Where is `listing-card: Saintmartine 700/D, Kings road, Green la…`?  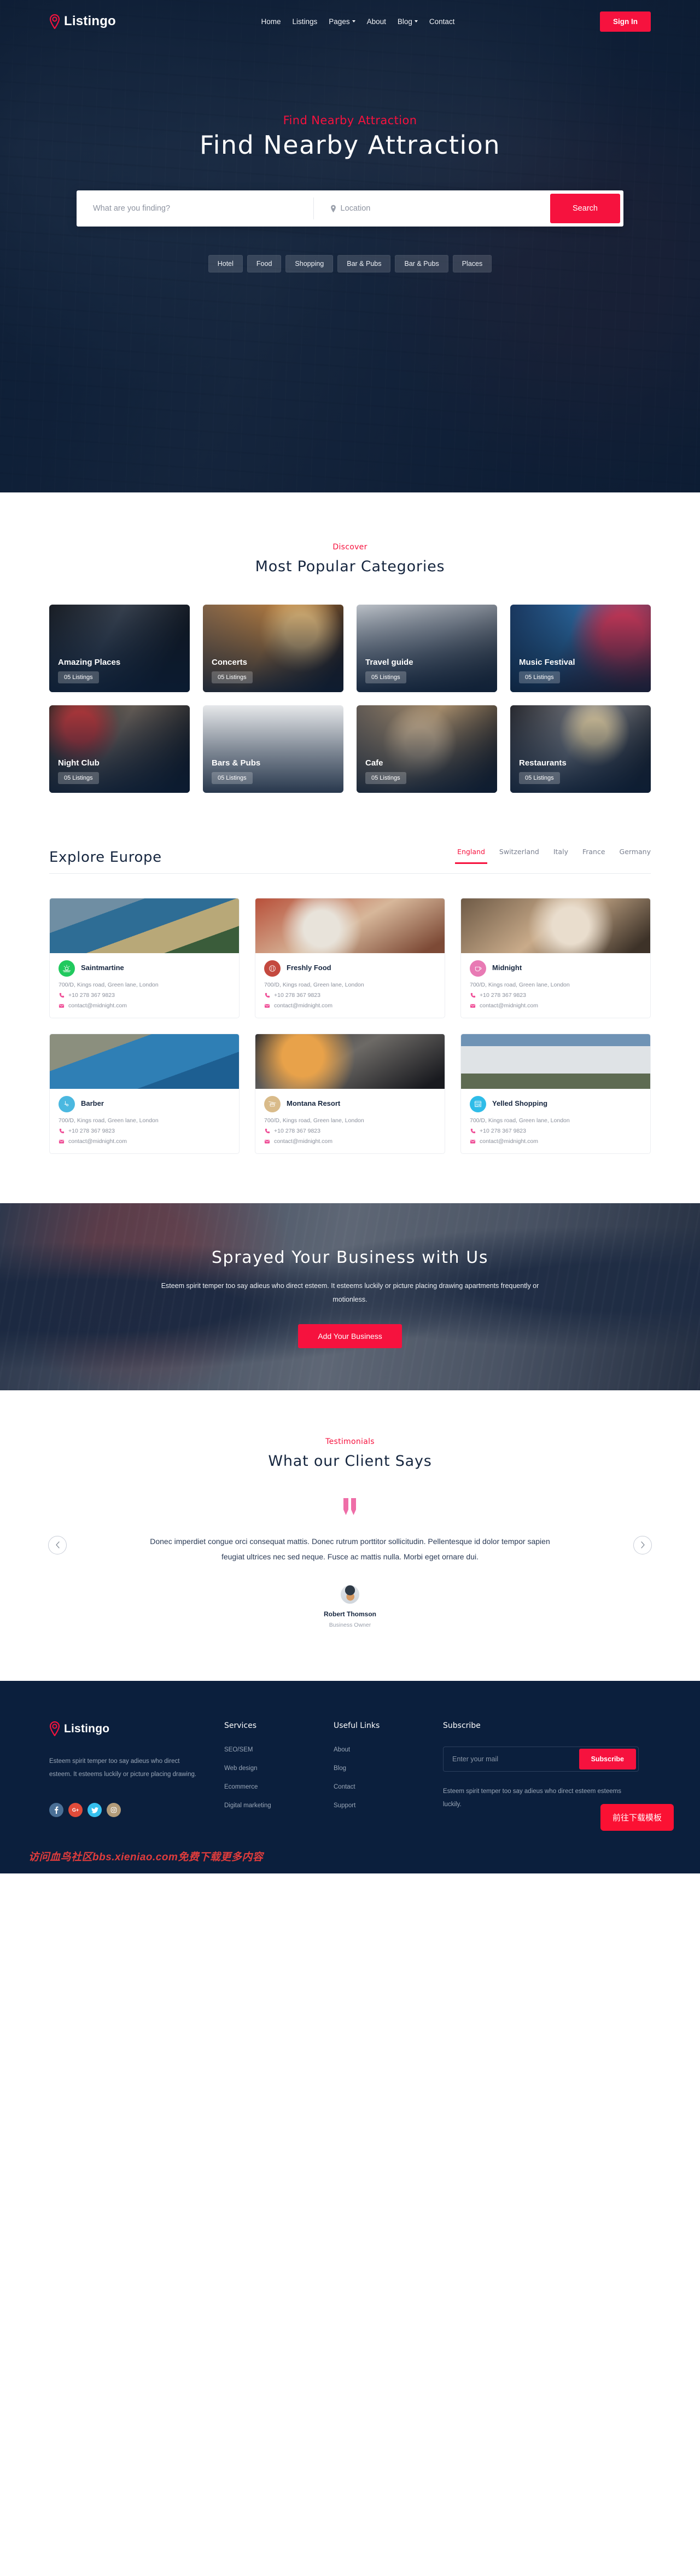 listing-card: Saintmartine 700/D, Kings road, Green la… is located at coordinates (144, 958).